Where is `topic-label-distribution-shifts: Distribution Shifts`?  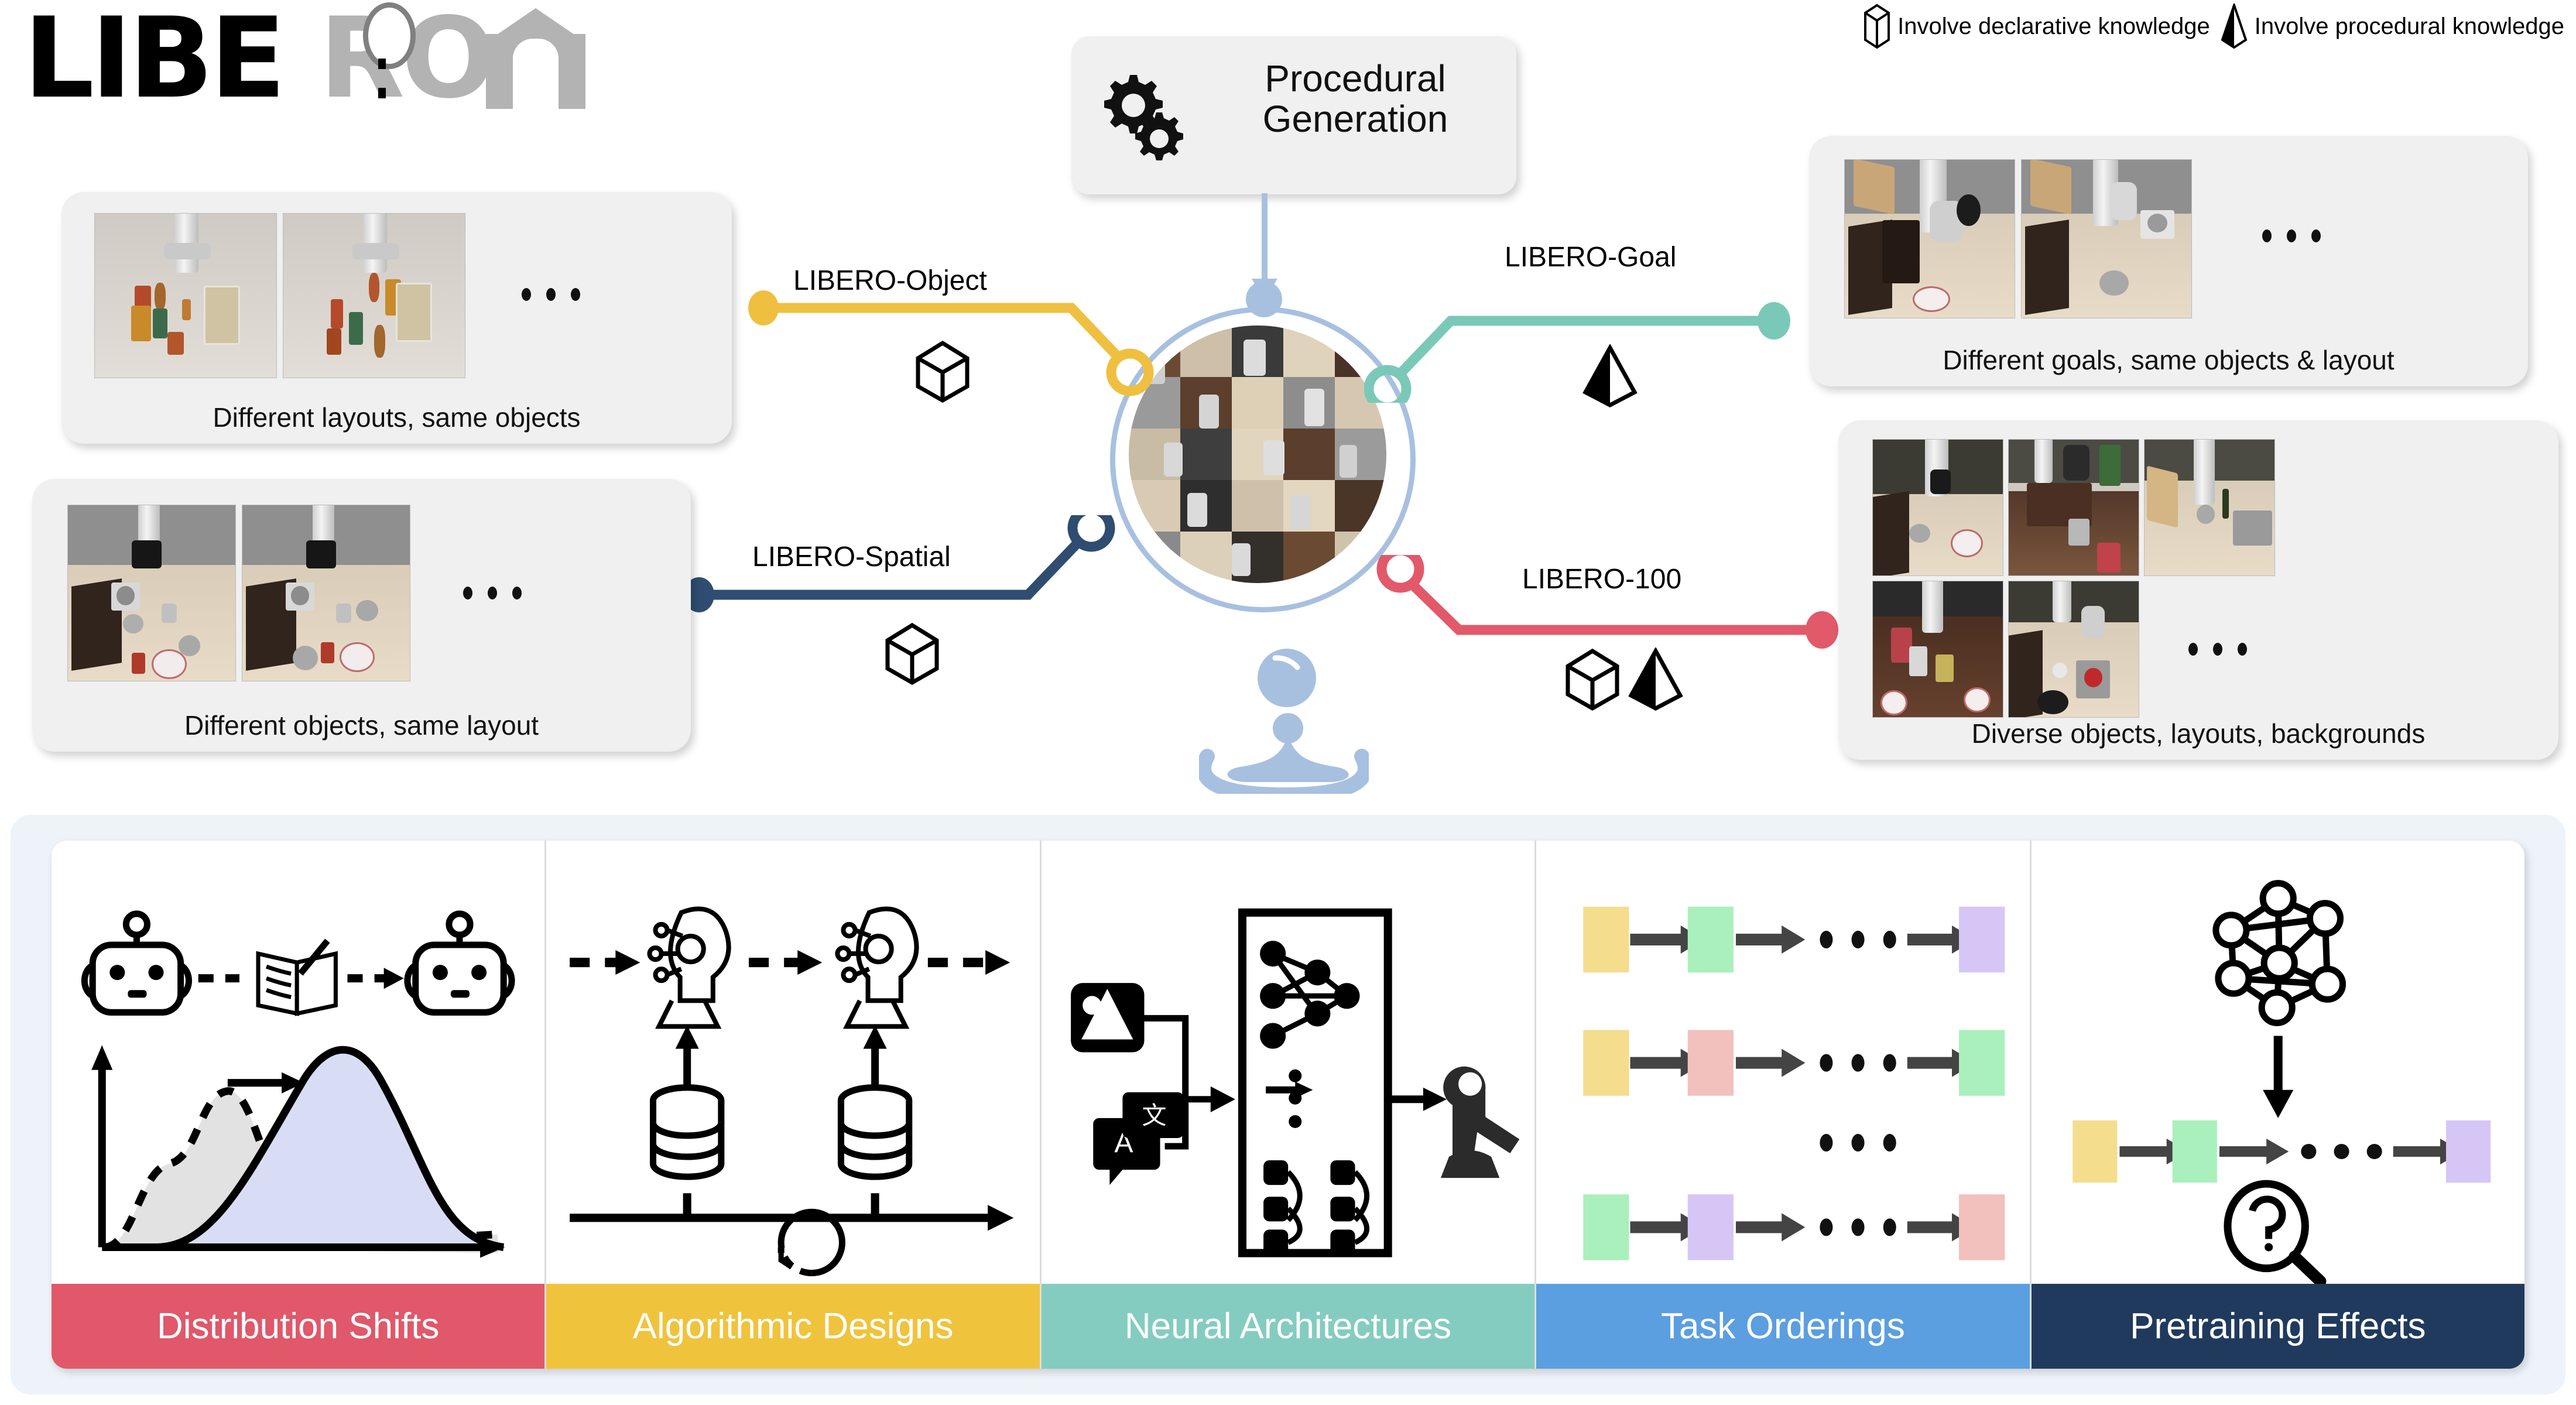
topic-label-distribution-shifts: Distribution Shifts is located at coordinates (298, 1326).